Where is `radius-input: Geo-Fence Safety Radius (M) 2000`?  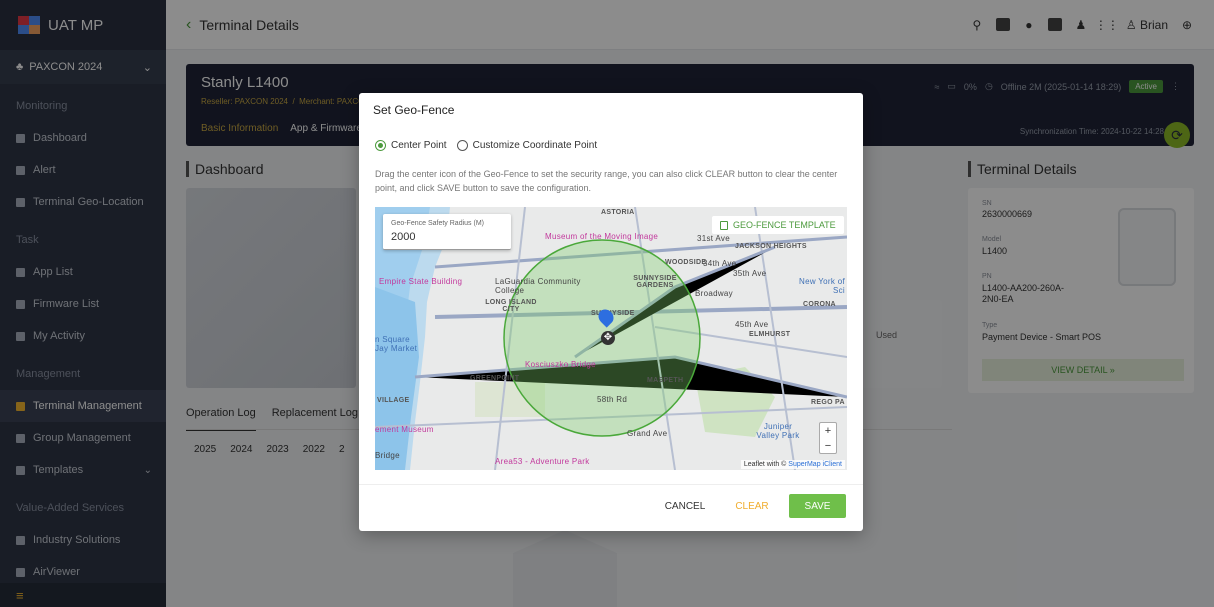
radius-input: Geo-Fence Safety Radius (M) 2000 is located at coordinates (447, 232).